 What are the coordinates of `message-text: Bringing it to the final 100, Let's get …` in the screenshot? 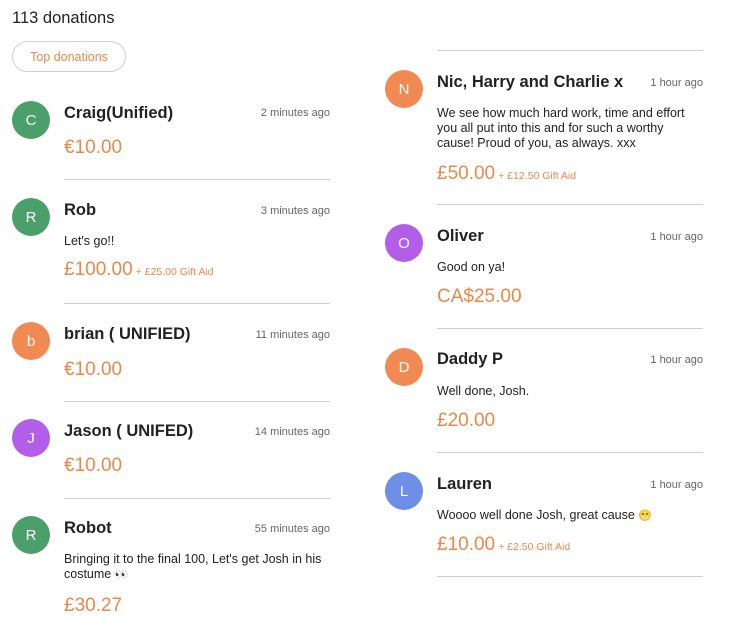 It's located at (193, 566).